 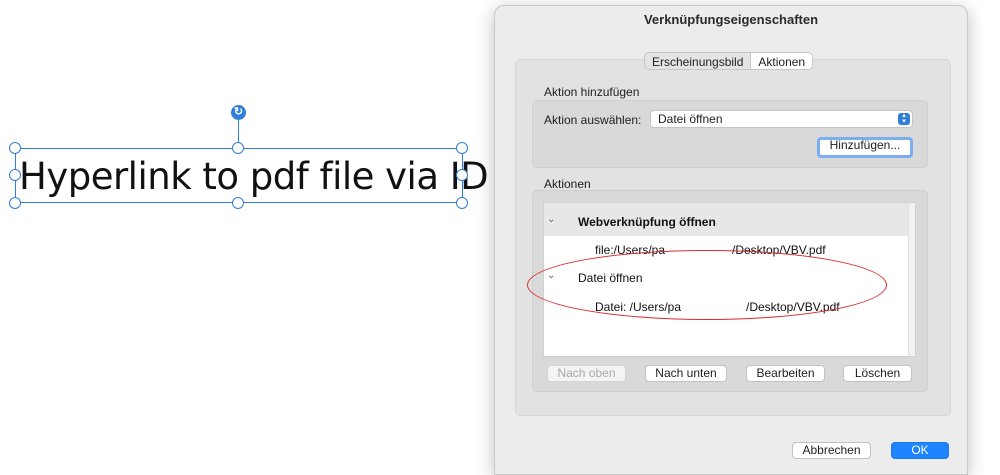 I want to click on add-action-heading: Aktion hinzufügen, so click(x=592, y=92).